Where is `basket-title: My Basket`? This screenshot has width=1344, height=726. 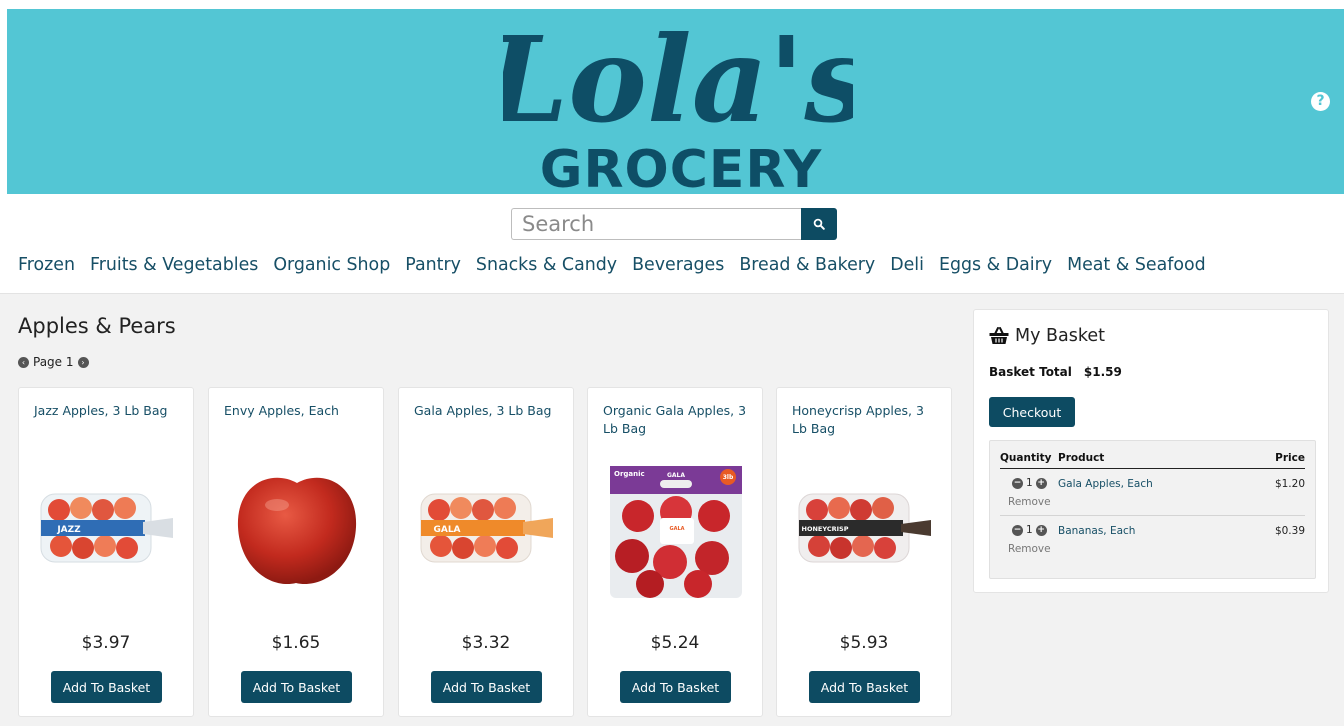 basket-title: My Basket is located at coordinates (1047, 336).